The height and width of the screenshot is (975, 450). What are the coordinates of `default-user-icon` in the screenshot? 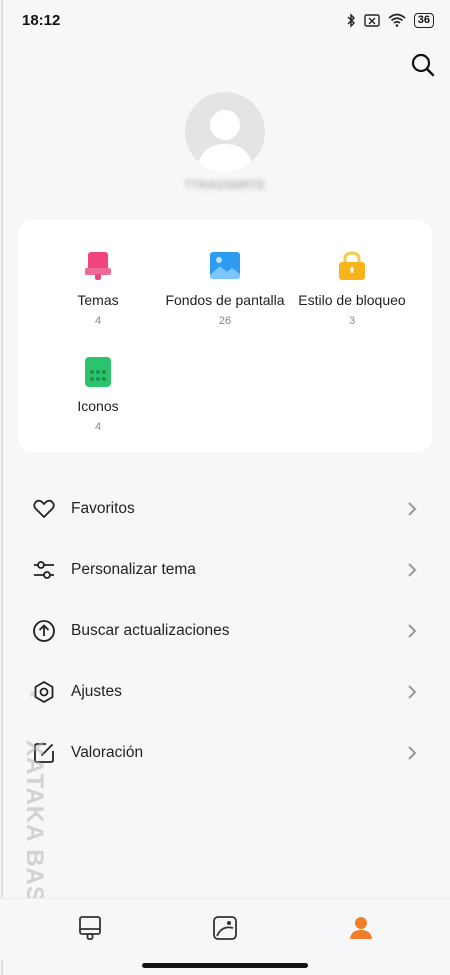 It's located at (225, 141).